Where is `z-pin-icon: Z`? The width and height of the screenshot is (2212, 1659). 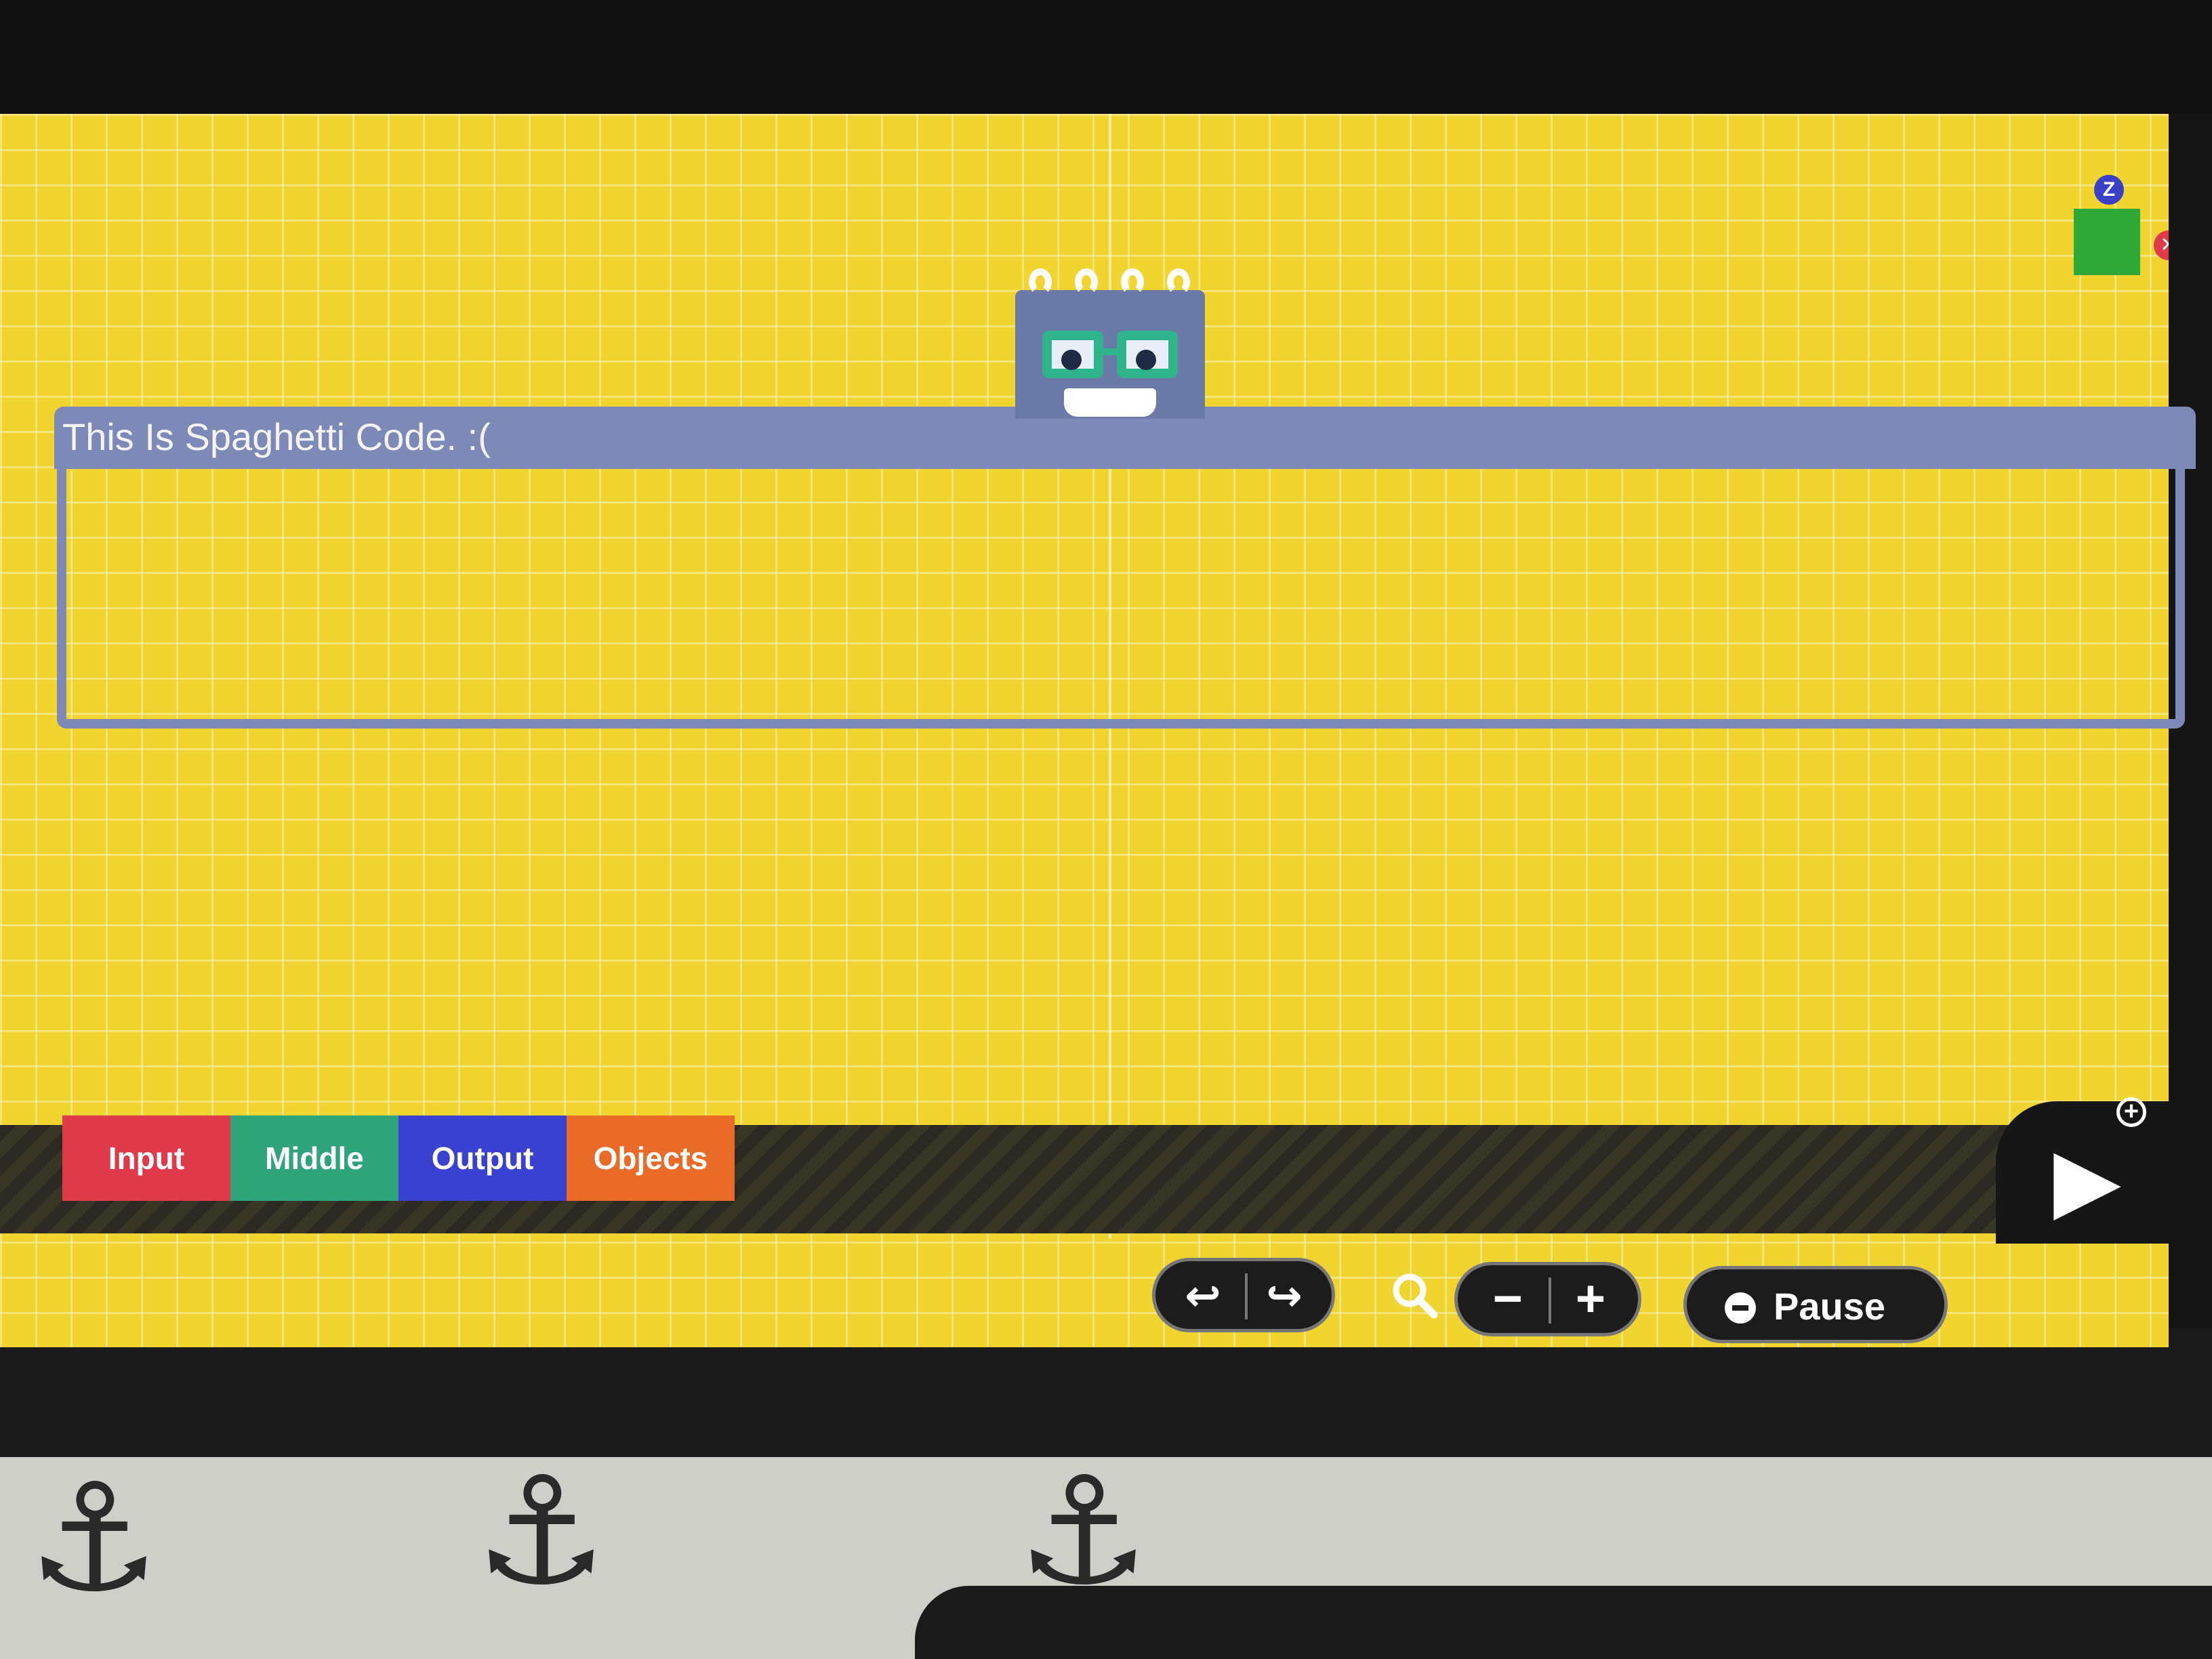 z-pin-icon: Z is located at coordinates (2109, 190).